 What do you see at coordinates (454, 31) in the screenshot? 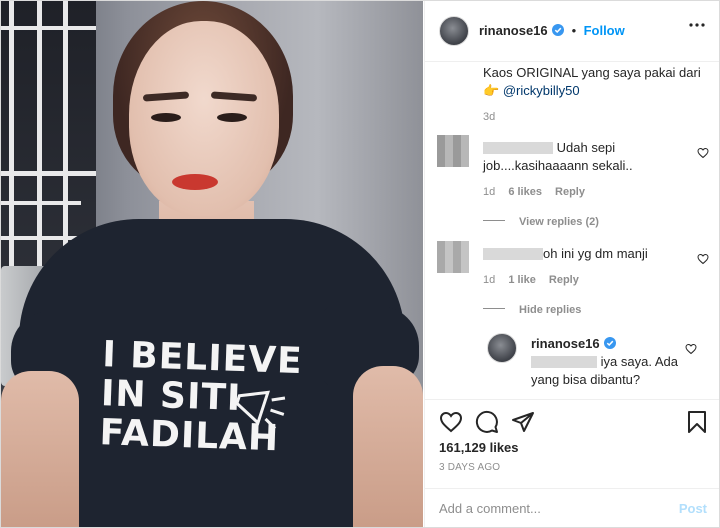
I see `author-avatar` at bounding box center [454, 31].